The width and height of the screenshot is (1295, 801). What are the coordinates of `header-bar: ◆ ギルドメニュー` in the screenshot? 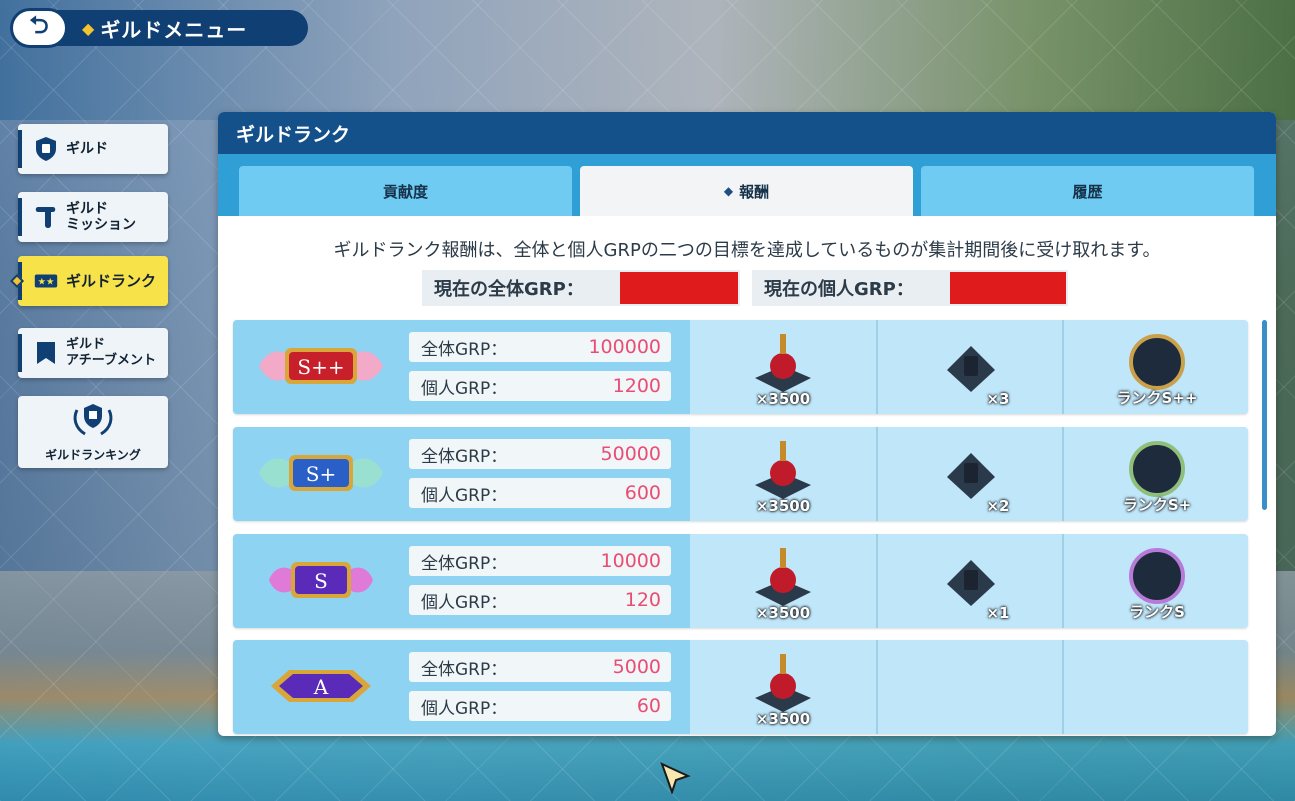 It's located at (170, 28).